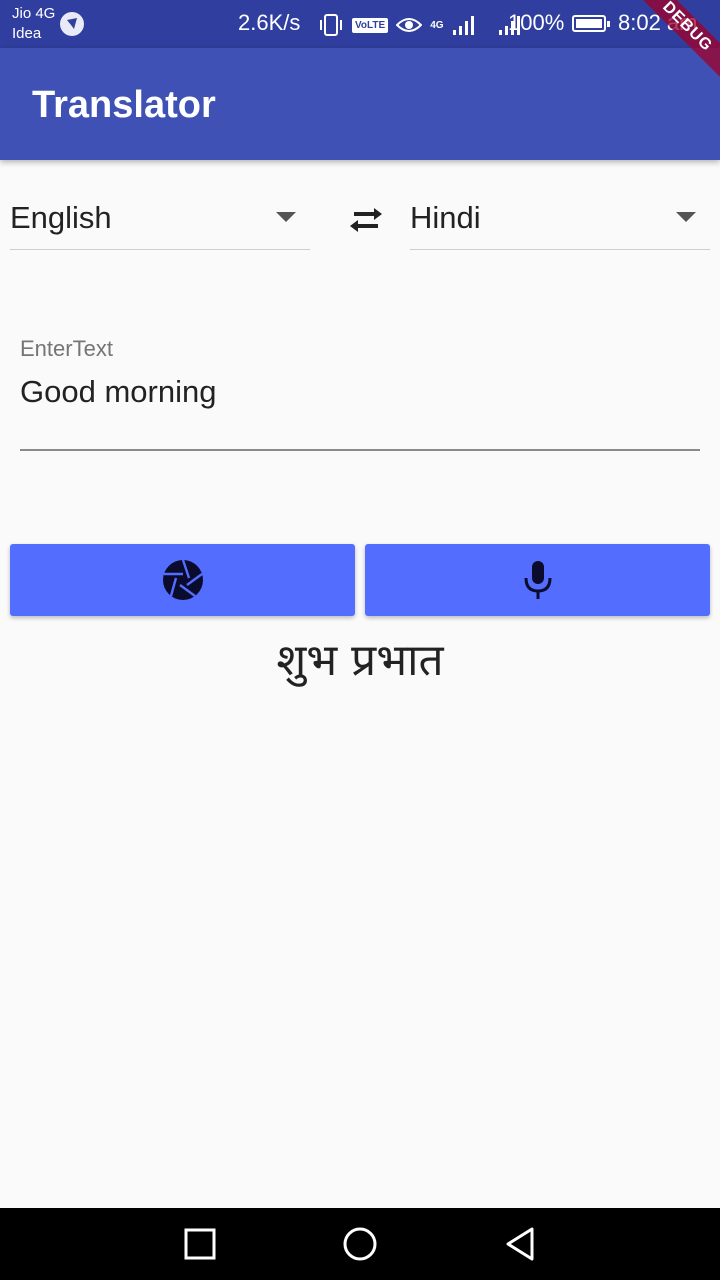  I want to click on enter-text-input, so click(350, 392).